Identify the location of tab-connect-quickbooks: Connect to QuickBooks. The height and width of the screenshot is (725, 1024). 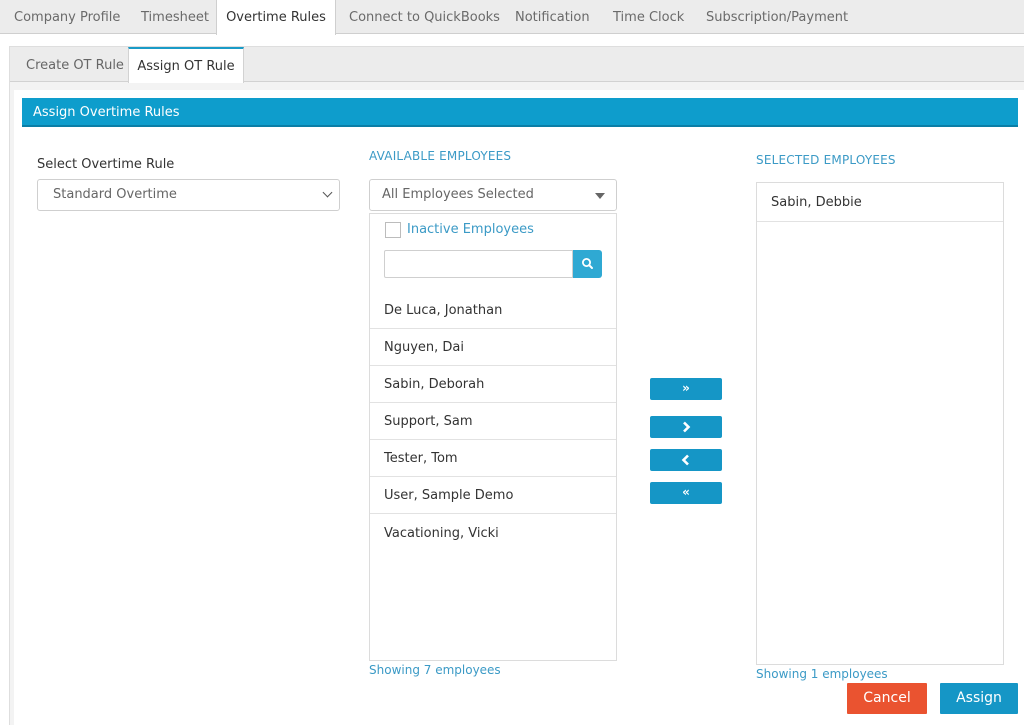
(424, 17).